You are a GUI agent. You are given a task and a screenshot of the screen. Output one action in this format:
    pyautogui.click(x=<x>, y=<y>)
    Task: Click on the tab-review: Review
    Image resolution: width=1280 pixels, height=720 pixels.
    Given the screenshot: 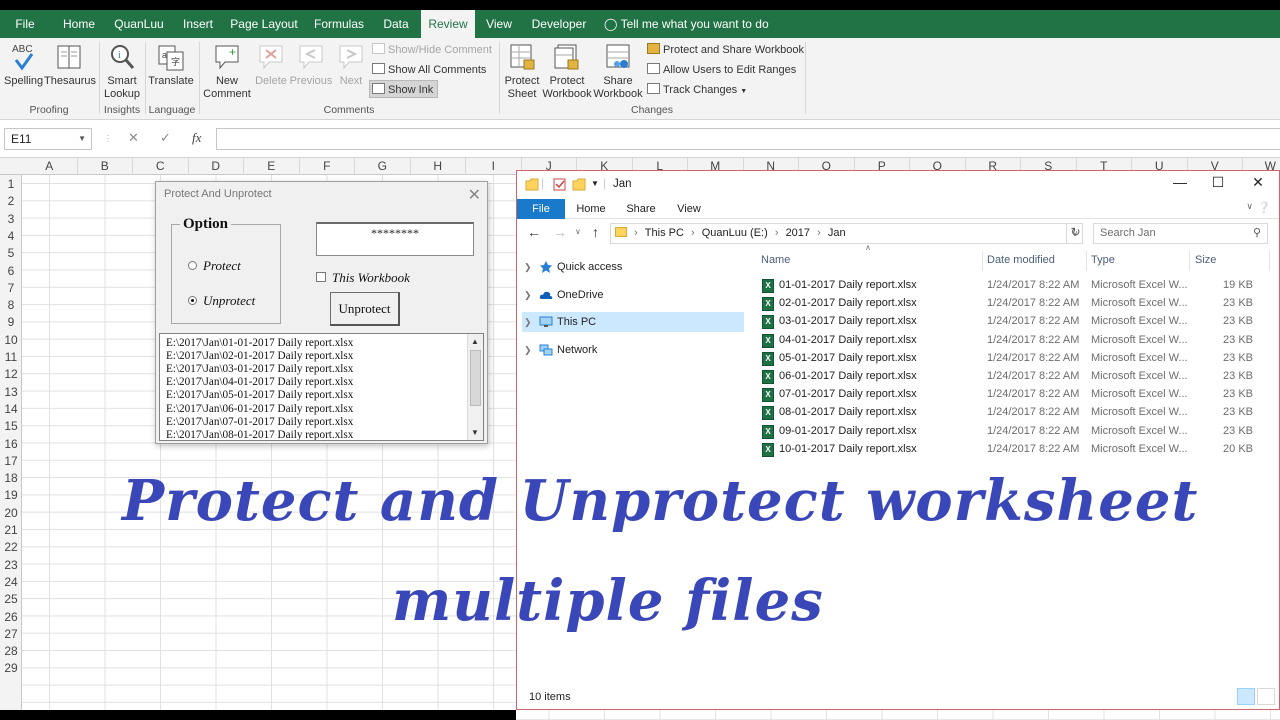 What is the action you would take?
    pyautogui.click(x=448, y=24)
    